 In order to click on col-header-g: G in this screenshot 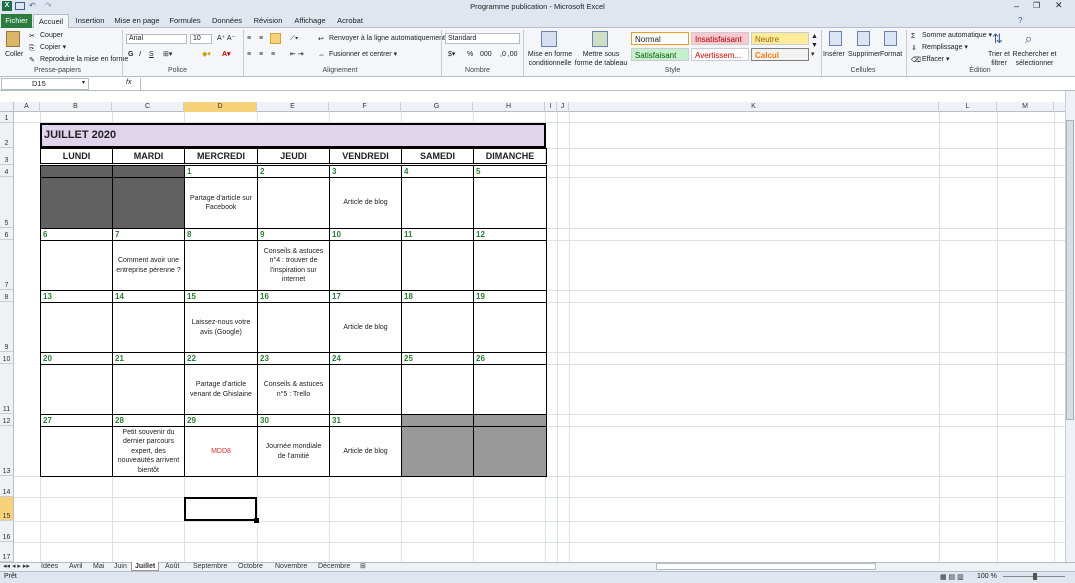, I will do `click(437, 107)`.